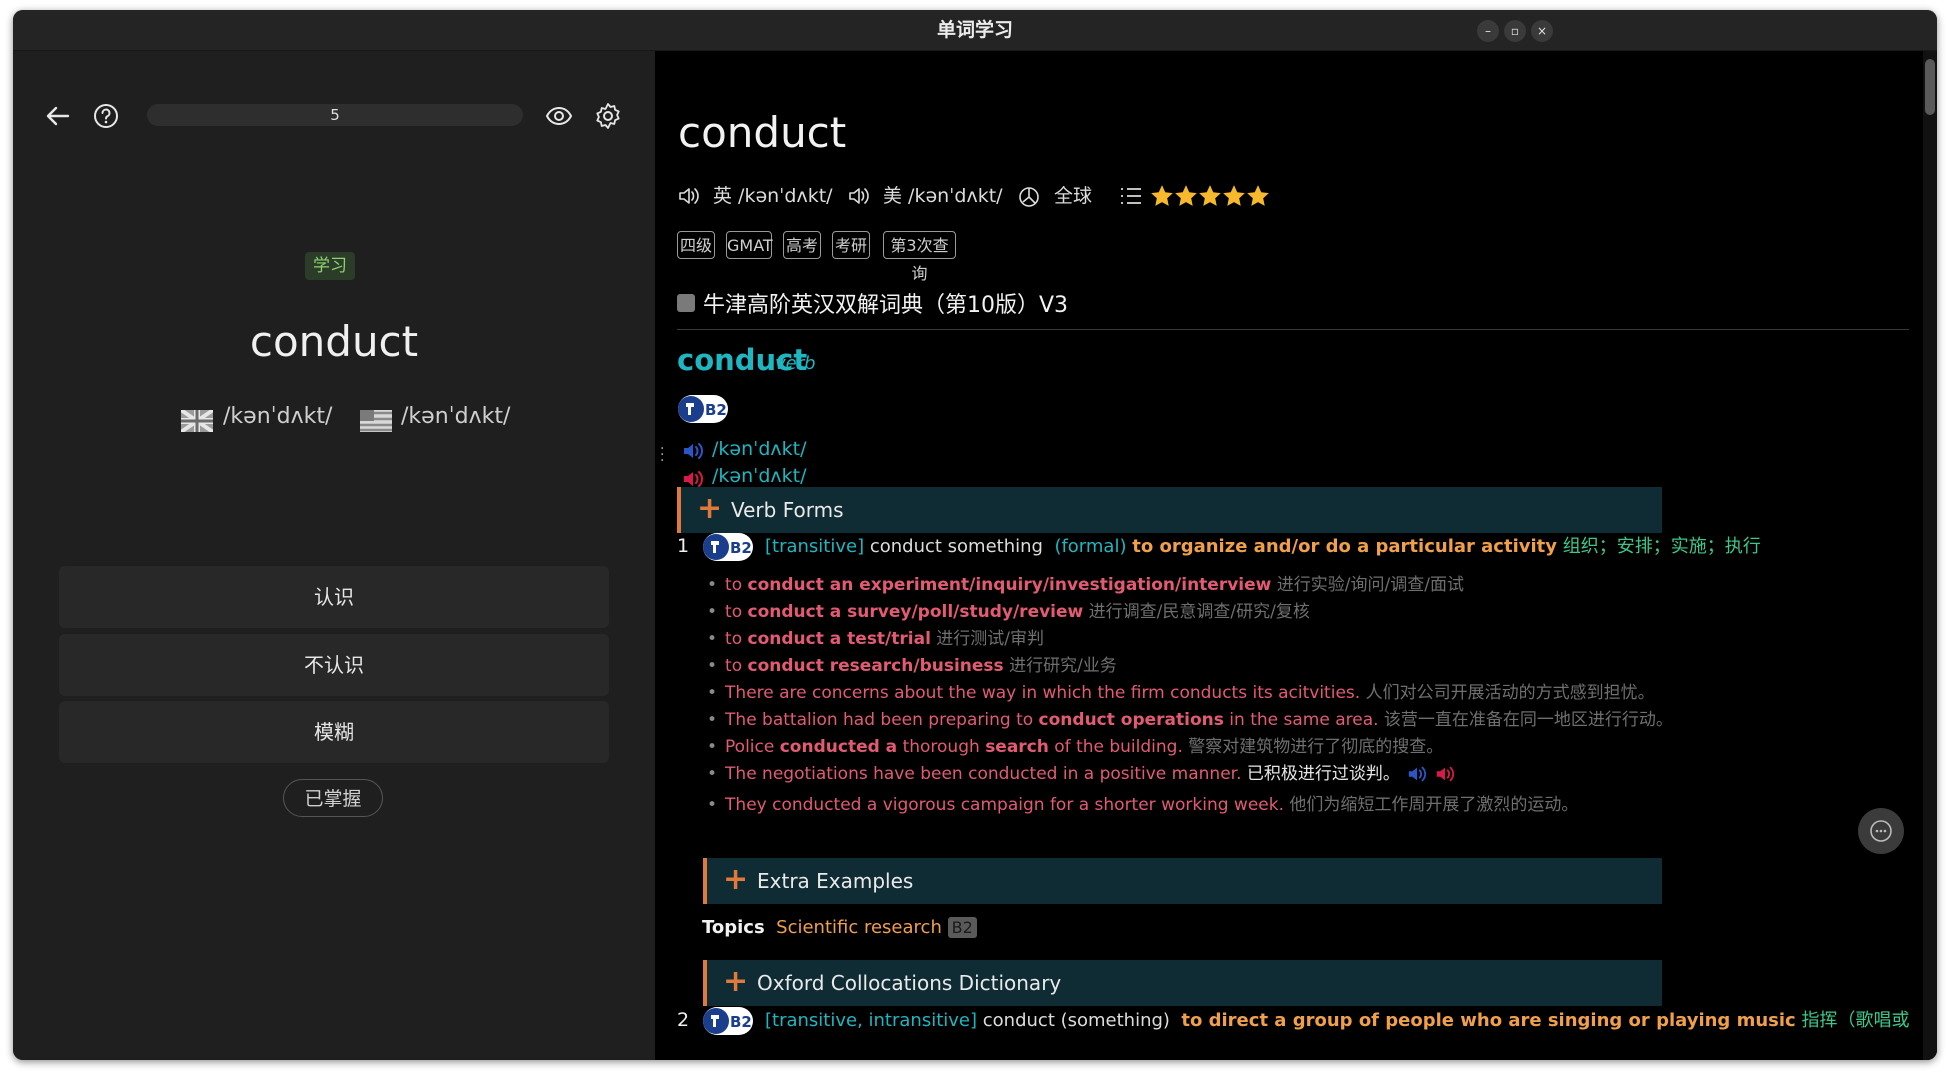  I want to click on chat-icon, so click(1881, 831).